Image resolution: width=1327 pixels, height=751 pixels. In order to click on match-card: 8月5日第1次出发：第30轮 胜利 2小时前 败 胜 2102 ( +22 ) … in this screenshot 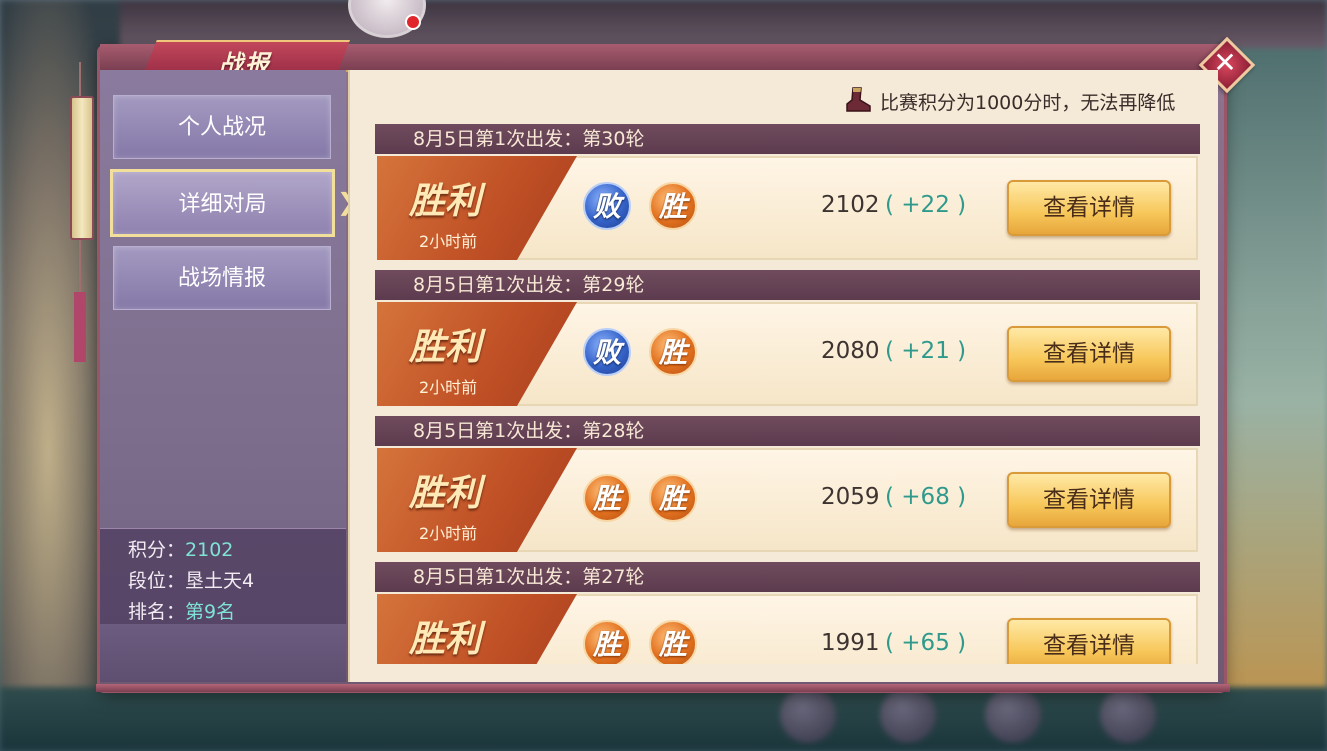, I will do `click(787, 192)`.